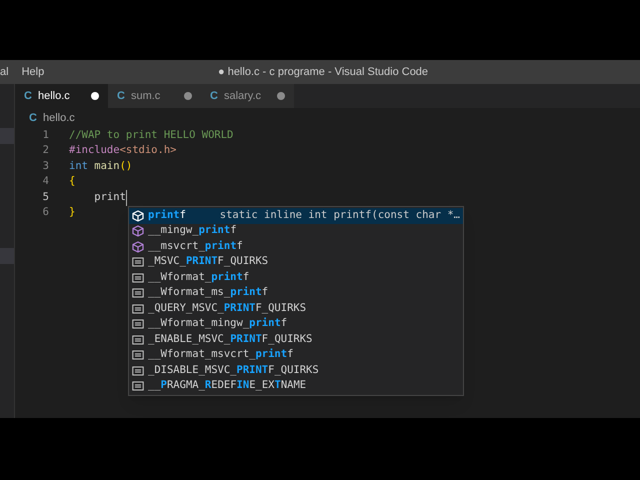  What do you see at coordinates (72, 212) in the screenshot?
I see `code-line: }` at bounding box center [72, 212].